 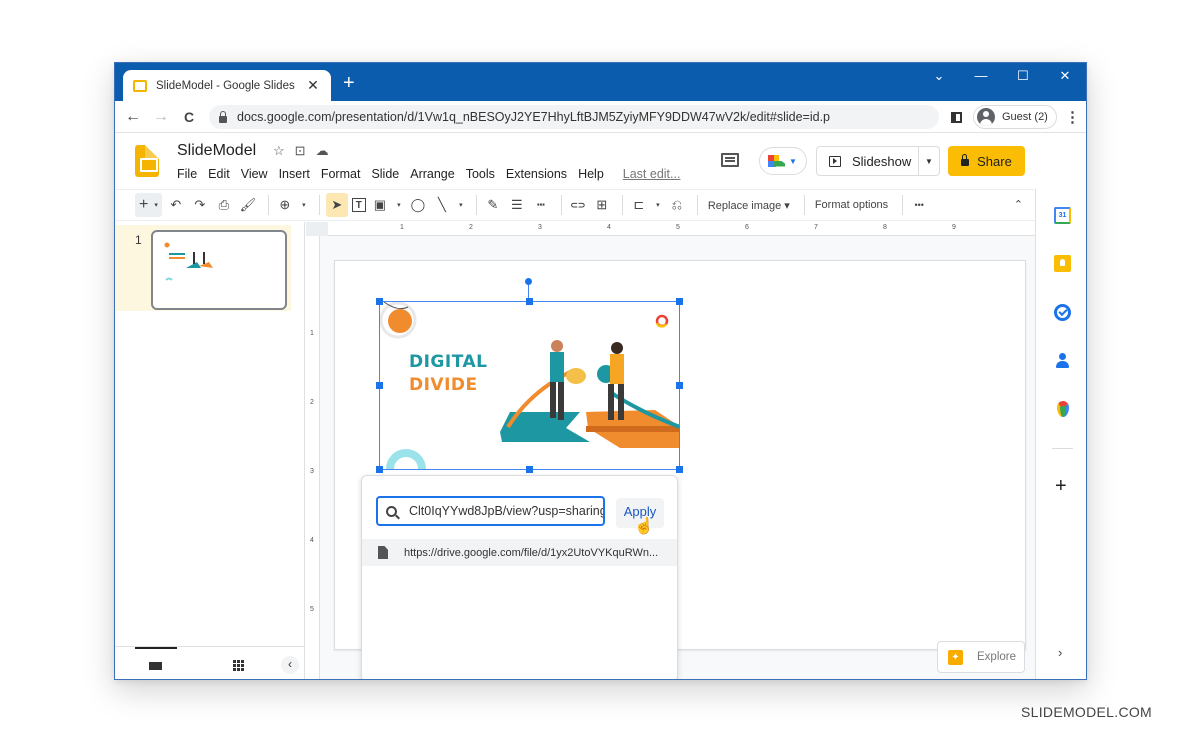 I want to click on menu-file: File, so click(x=187, y=174).